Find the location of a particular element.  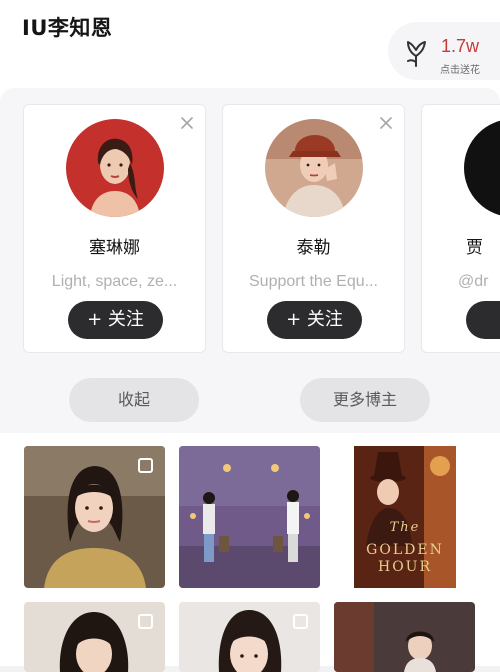

more-creators-button: 更多博主 is located at coordinates (365, 400).